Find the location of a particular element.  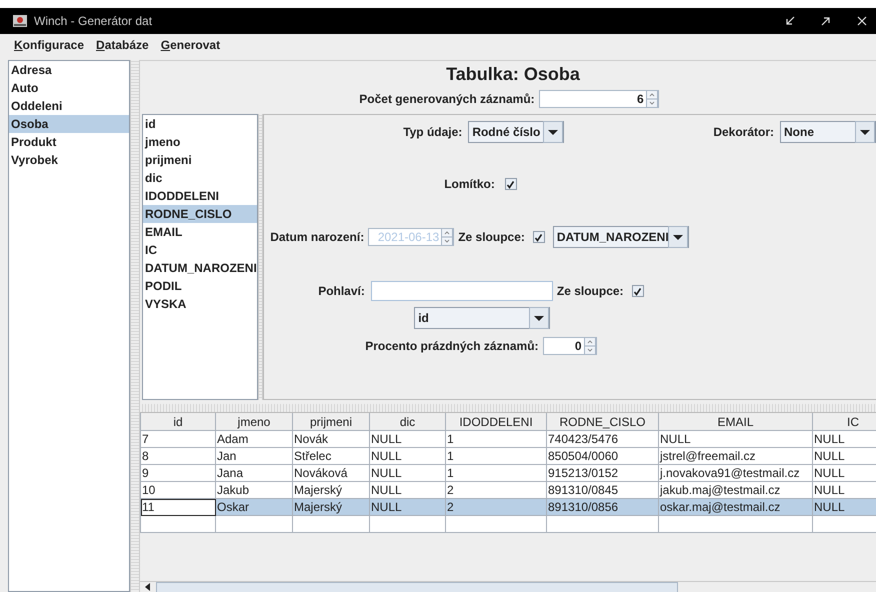

column-header: prijmeni is located at coordinates (331, 421).